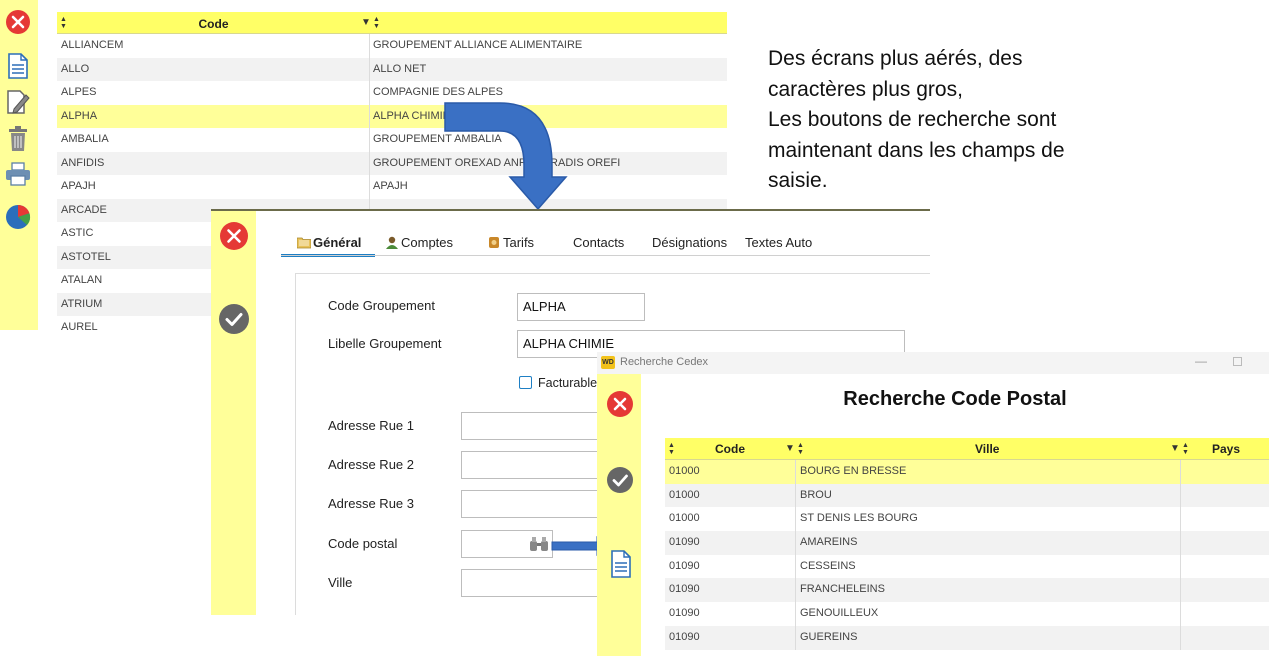 The image size is (1269, 656). I want to click on window-titlebar: WD Recherche Cedex —, so click(933, 363).